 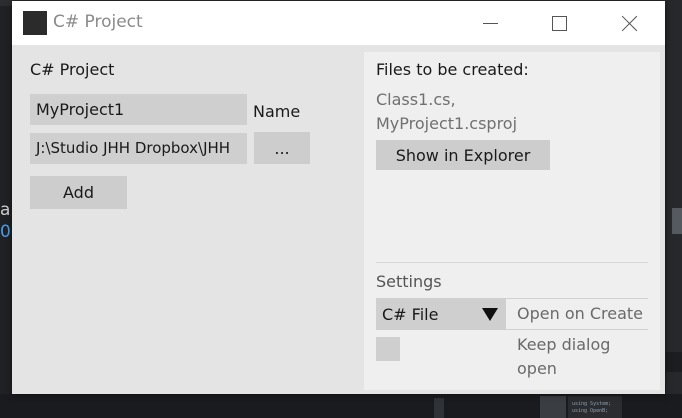 What do you see at coordinates (416, 99) in the screenshot?
I see `file-item: Class1.cs,` at bounding box center [416, 99].